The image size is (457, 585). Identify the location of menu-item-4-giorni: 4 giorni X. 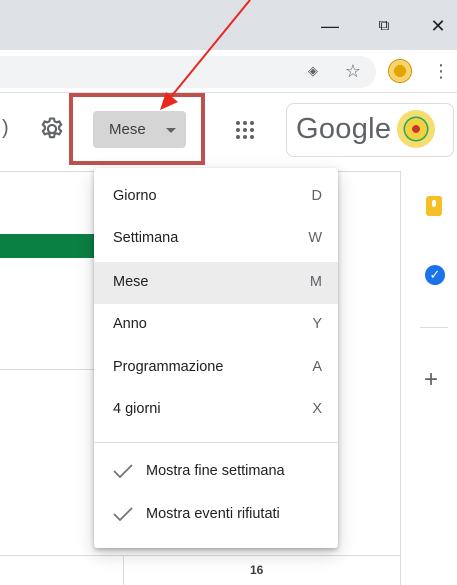
(216, 410).